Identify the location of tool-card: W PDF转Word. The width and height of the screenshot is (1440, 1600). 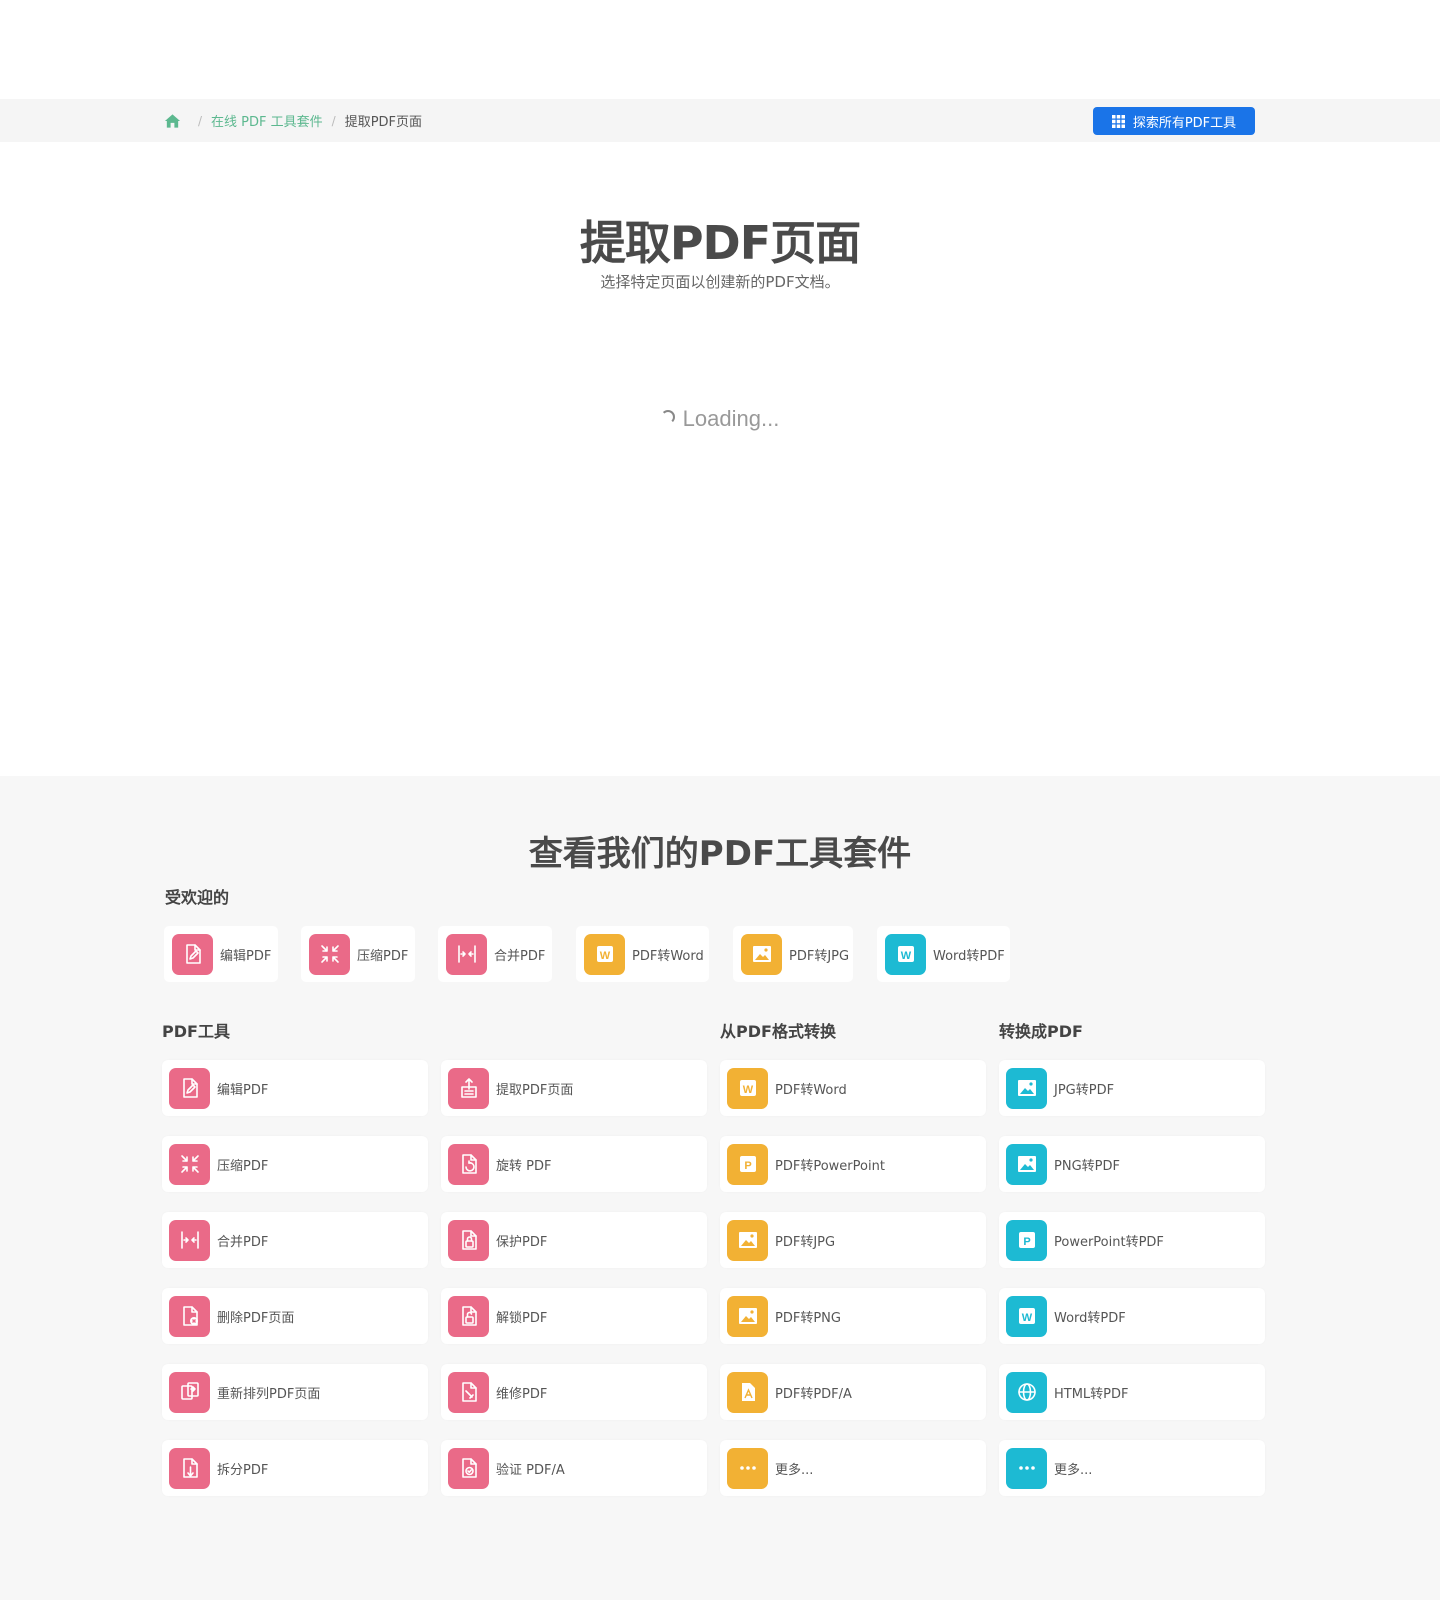
(853, 1088).